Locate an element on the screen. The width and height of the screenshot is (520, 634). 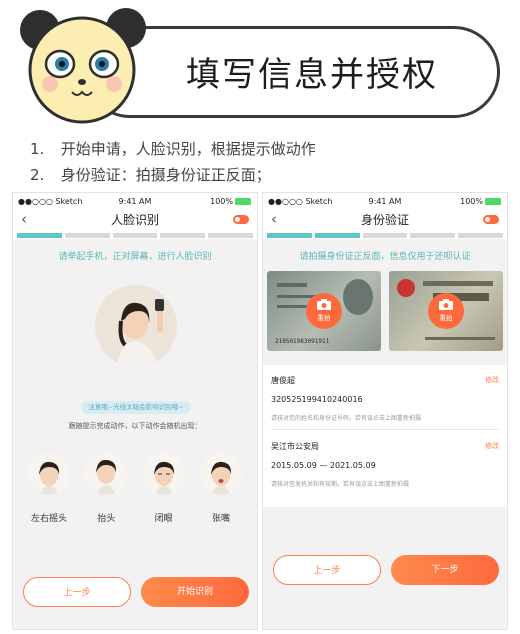
name-value: 唐俊超 is located at coordinates (283, 380).